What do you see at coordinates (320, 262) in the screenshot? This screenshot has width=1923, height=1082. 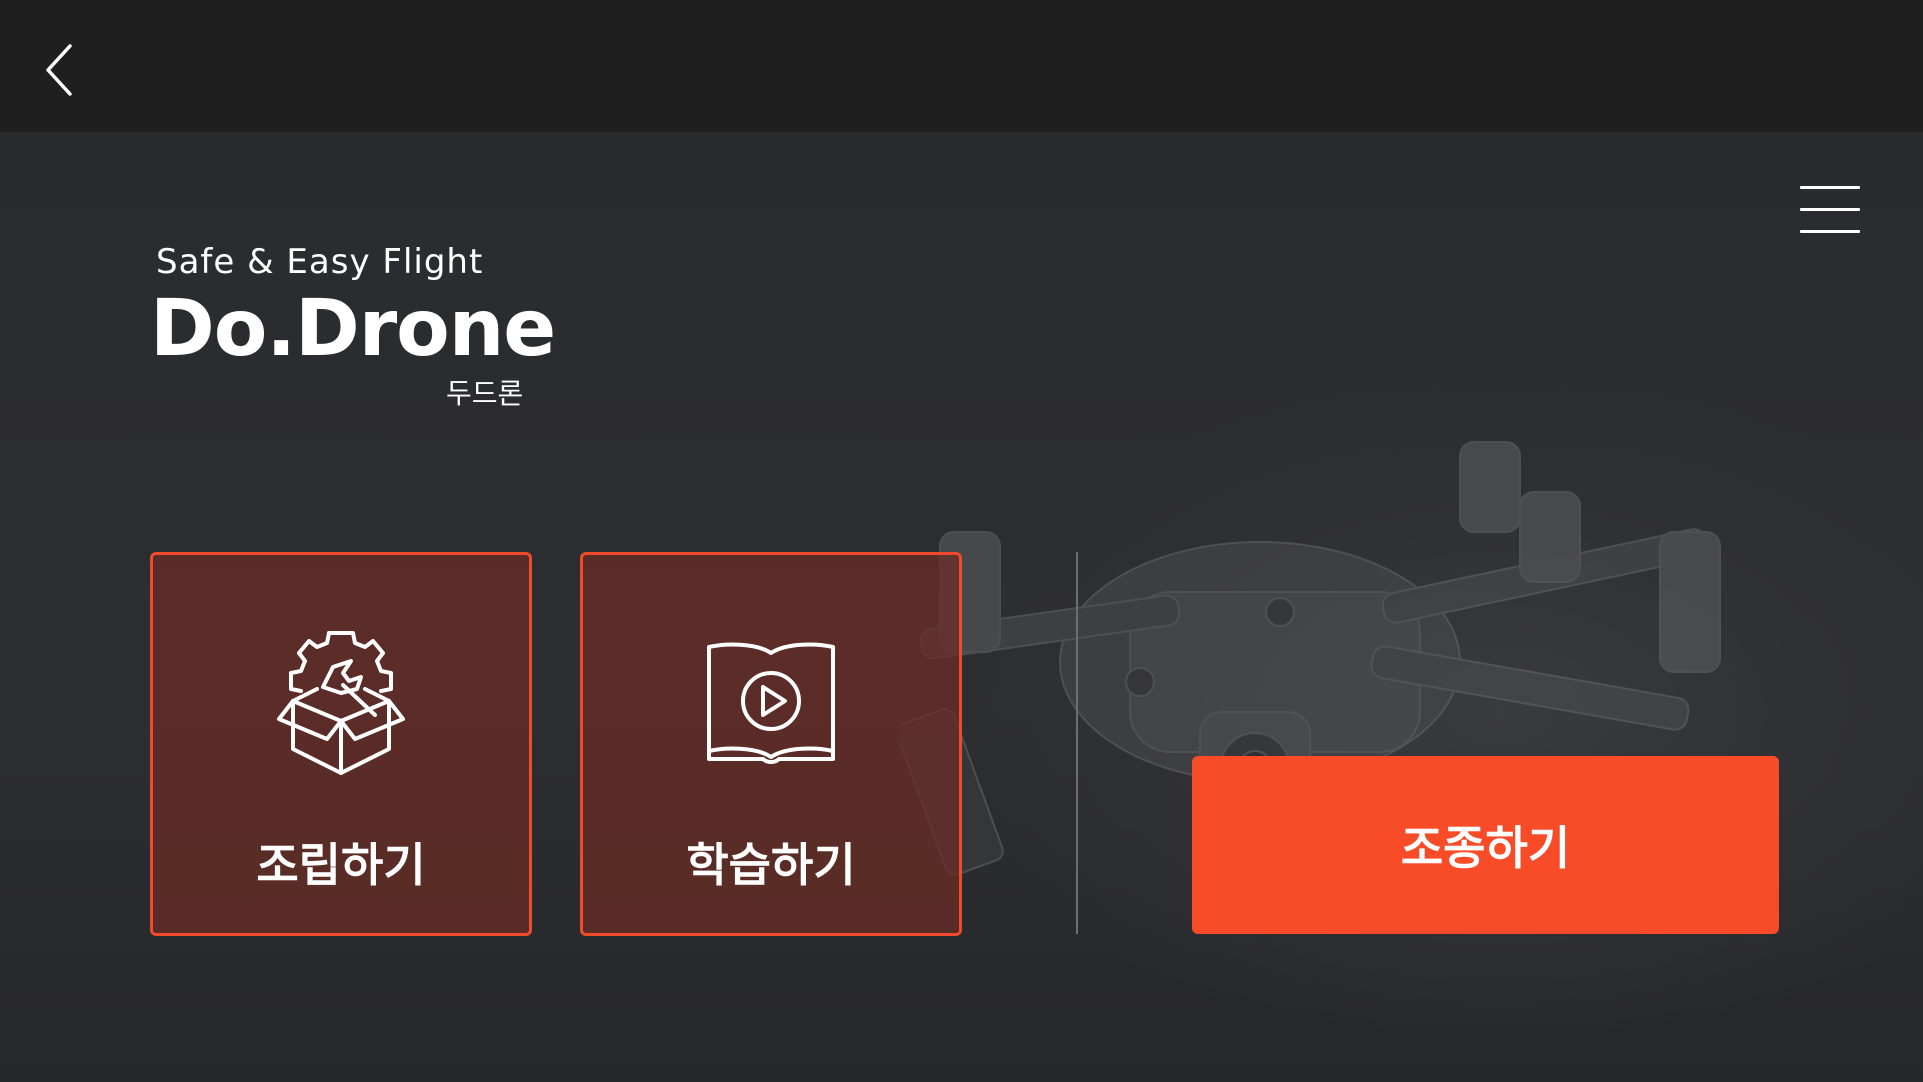 I see `tagline: Safe & Easy Flight` at bounding box center [320, 262].